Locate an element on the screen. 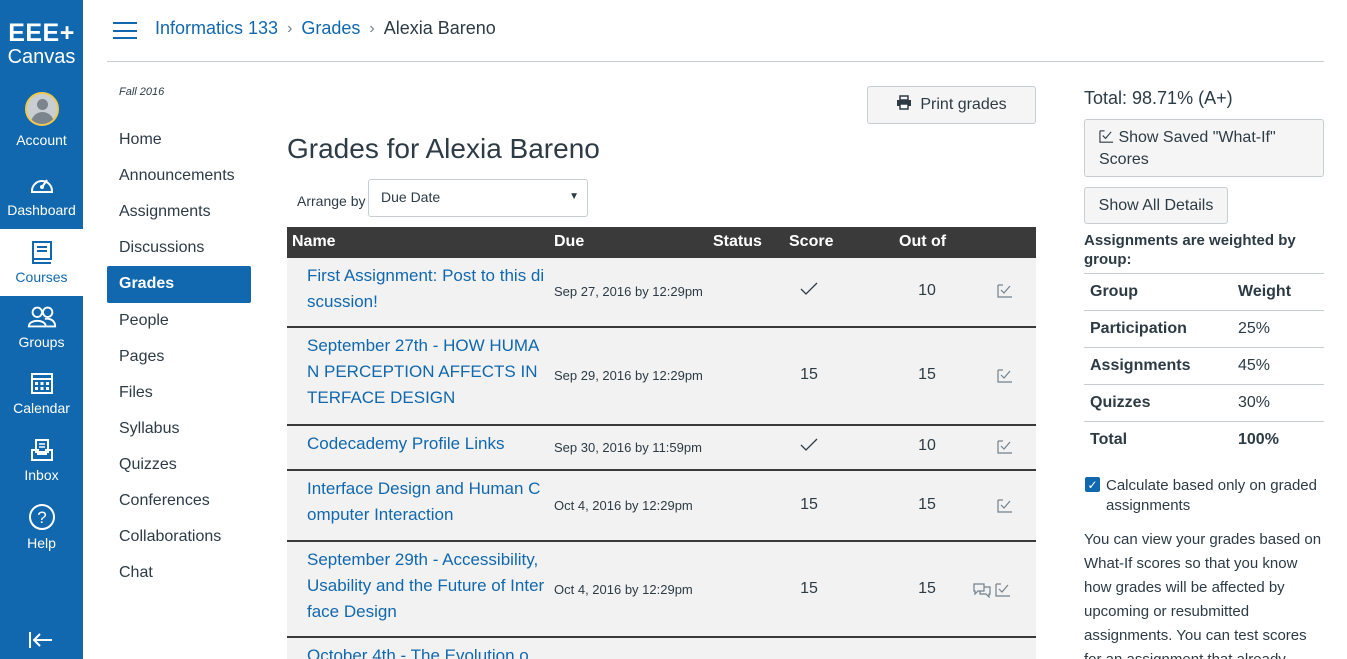 The image size is (1347, 659). table-row: October 4th - The Evolution o is located at coordinates (661, 648).